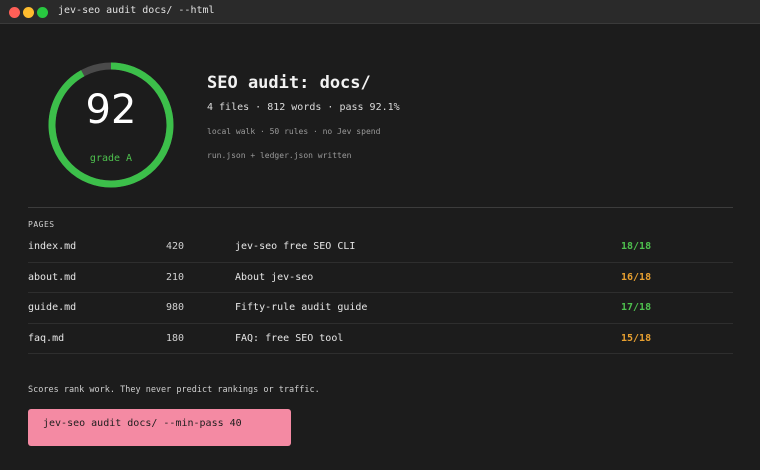 This screenshot has height=470, width=760. Describe the element at coordinates (175, 246) in the screenshot. I see `row-words: 420` at that location.